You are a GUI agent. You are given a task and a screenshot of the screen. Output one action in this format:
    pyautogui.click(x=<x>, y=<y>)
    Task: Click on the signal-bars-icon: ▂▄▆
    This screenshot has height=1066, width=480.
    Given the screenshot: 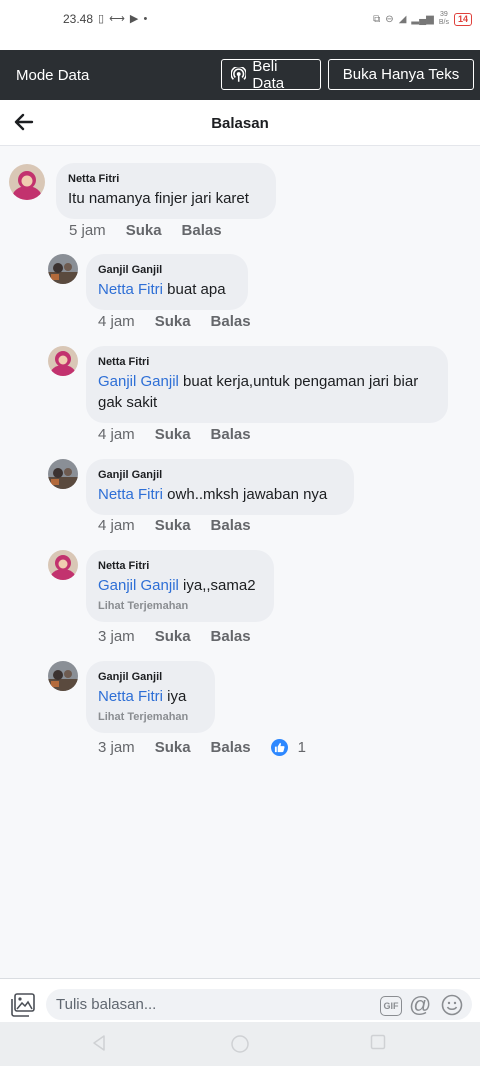 What is the action you would take?
    pyautogui.click(x=422, y=19)
    